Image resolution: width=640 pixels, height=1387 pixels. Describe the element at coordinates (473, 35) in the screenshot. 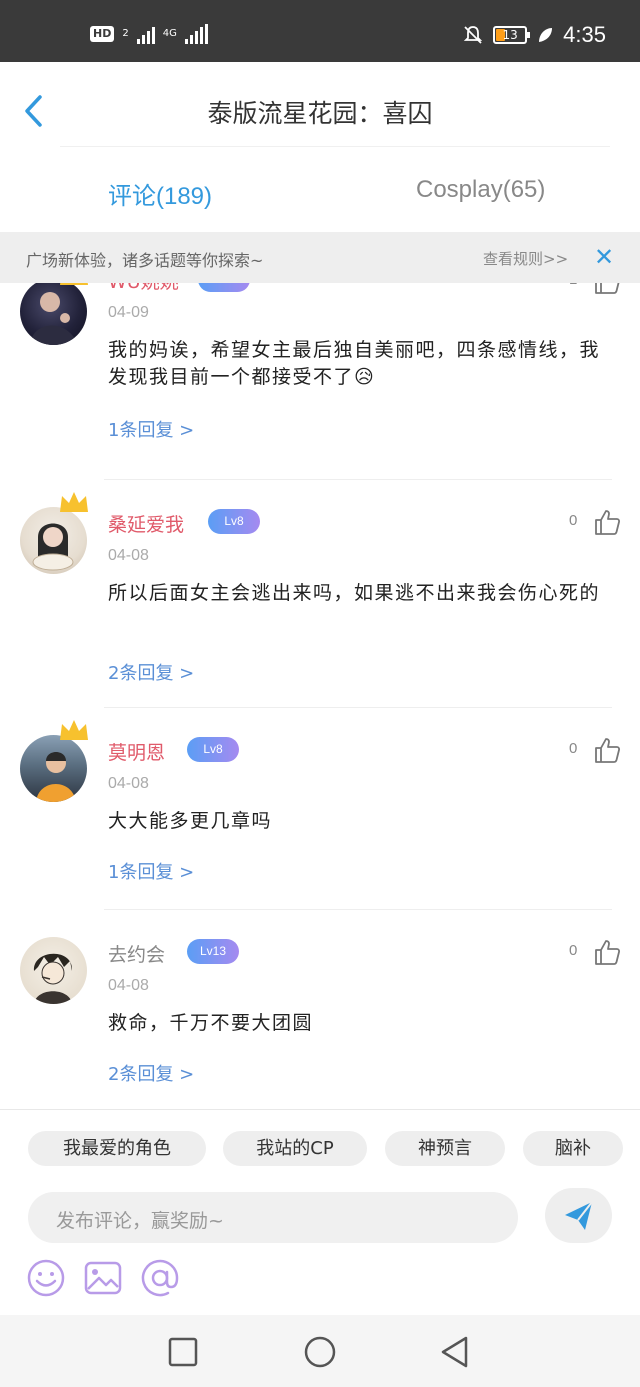

I see `mute-bell-icon` at that location.